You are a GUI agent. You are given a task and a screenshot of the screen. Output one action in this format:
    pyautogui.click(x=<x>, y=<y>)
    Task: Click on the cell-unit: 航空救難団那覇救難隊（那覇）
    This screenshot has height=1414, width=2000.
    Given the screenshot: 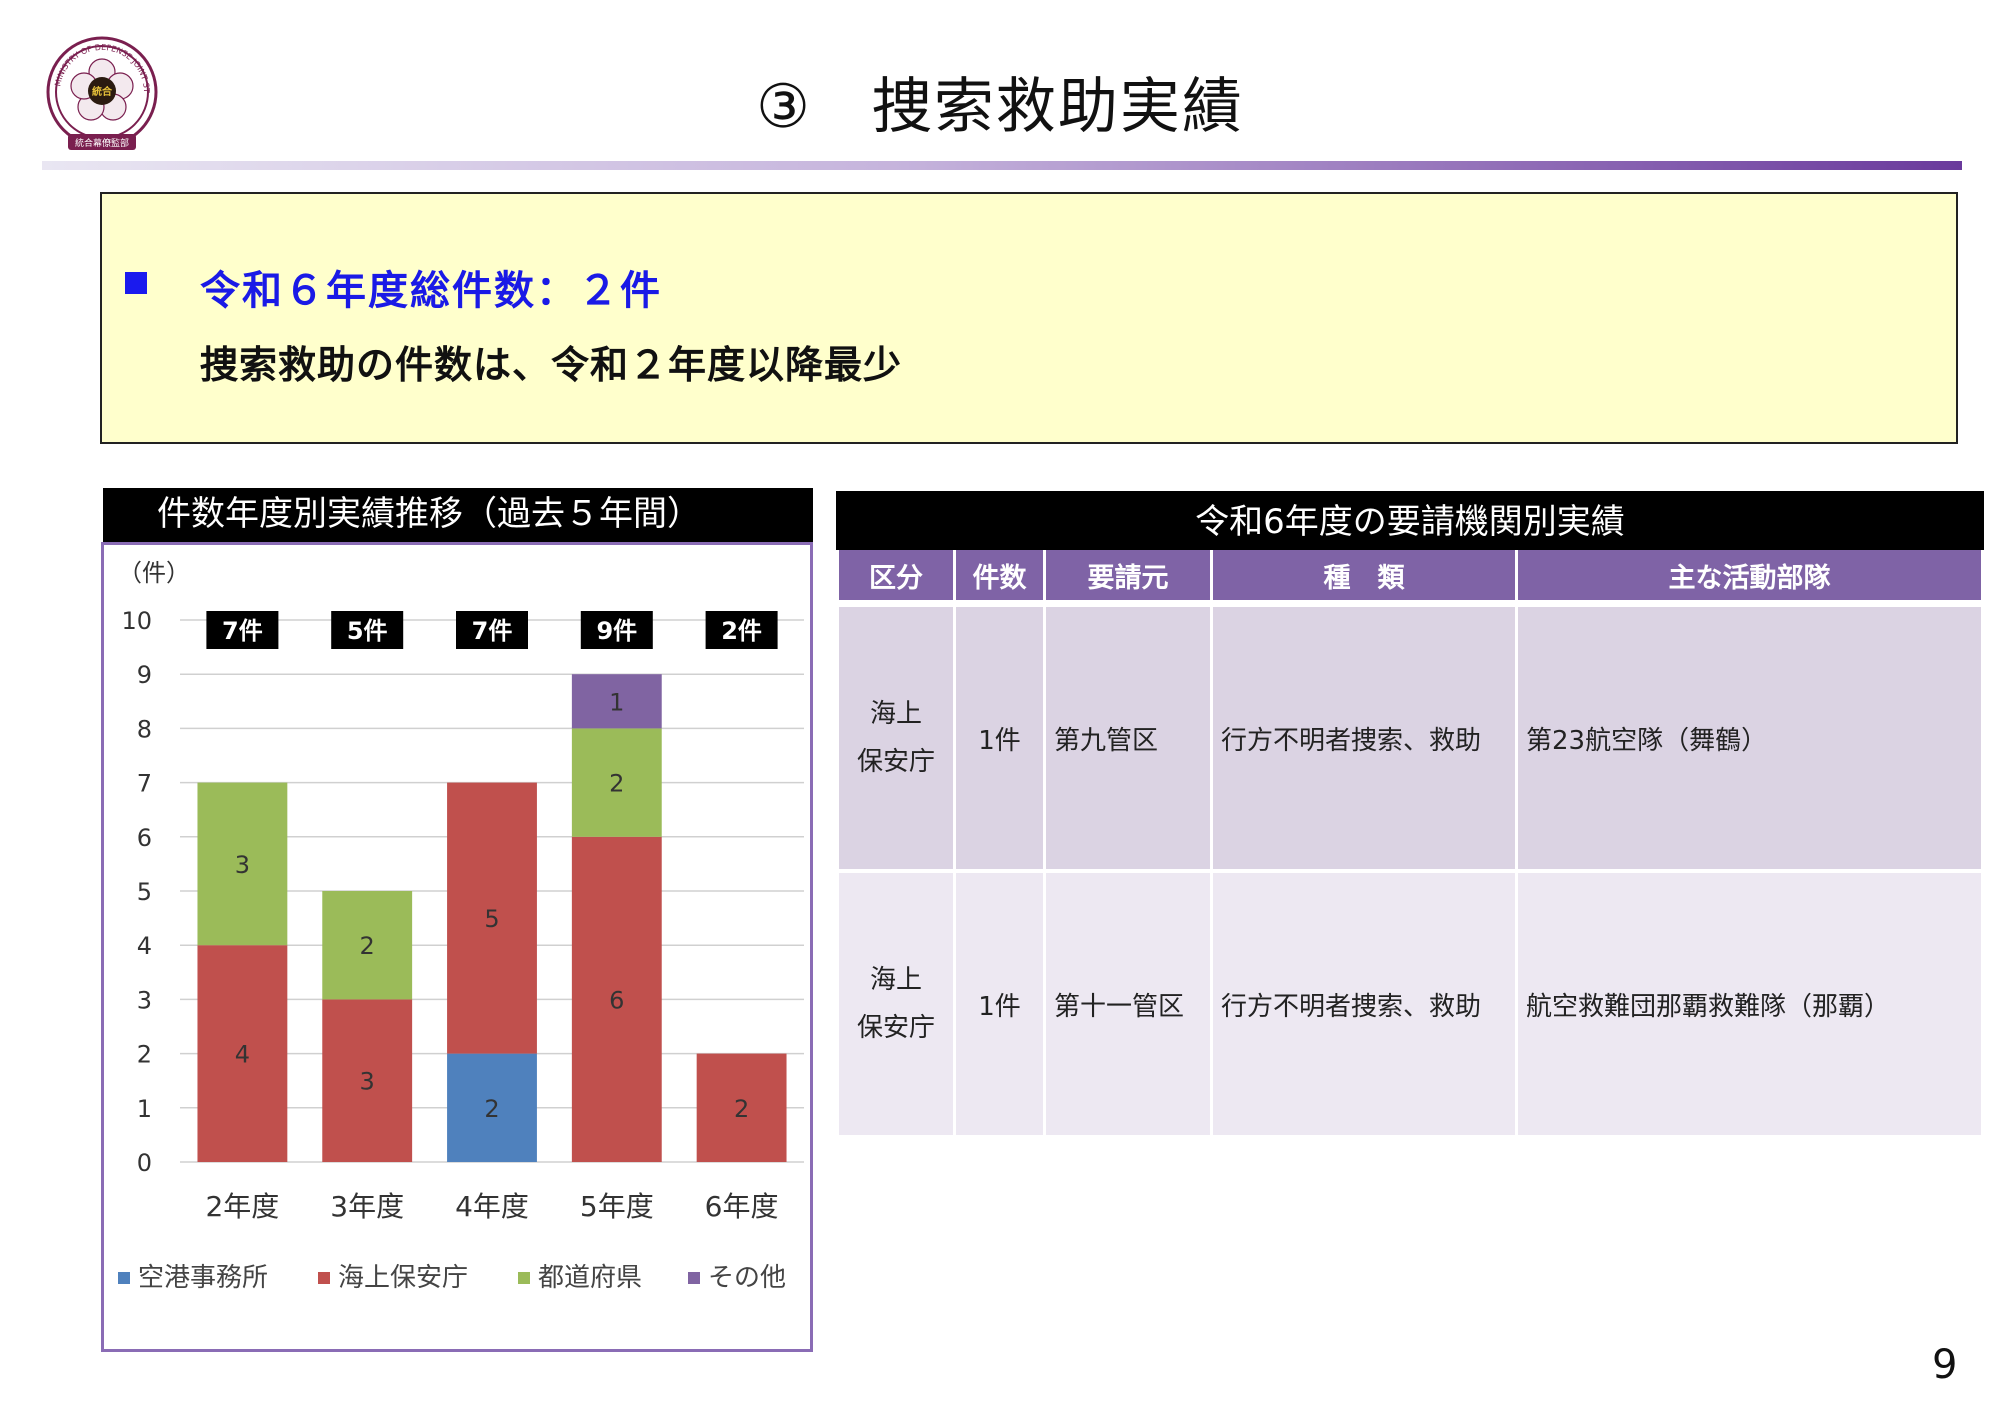 What is the action you would take?
    pyautogui.click(x=1749, y=1002)
    